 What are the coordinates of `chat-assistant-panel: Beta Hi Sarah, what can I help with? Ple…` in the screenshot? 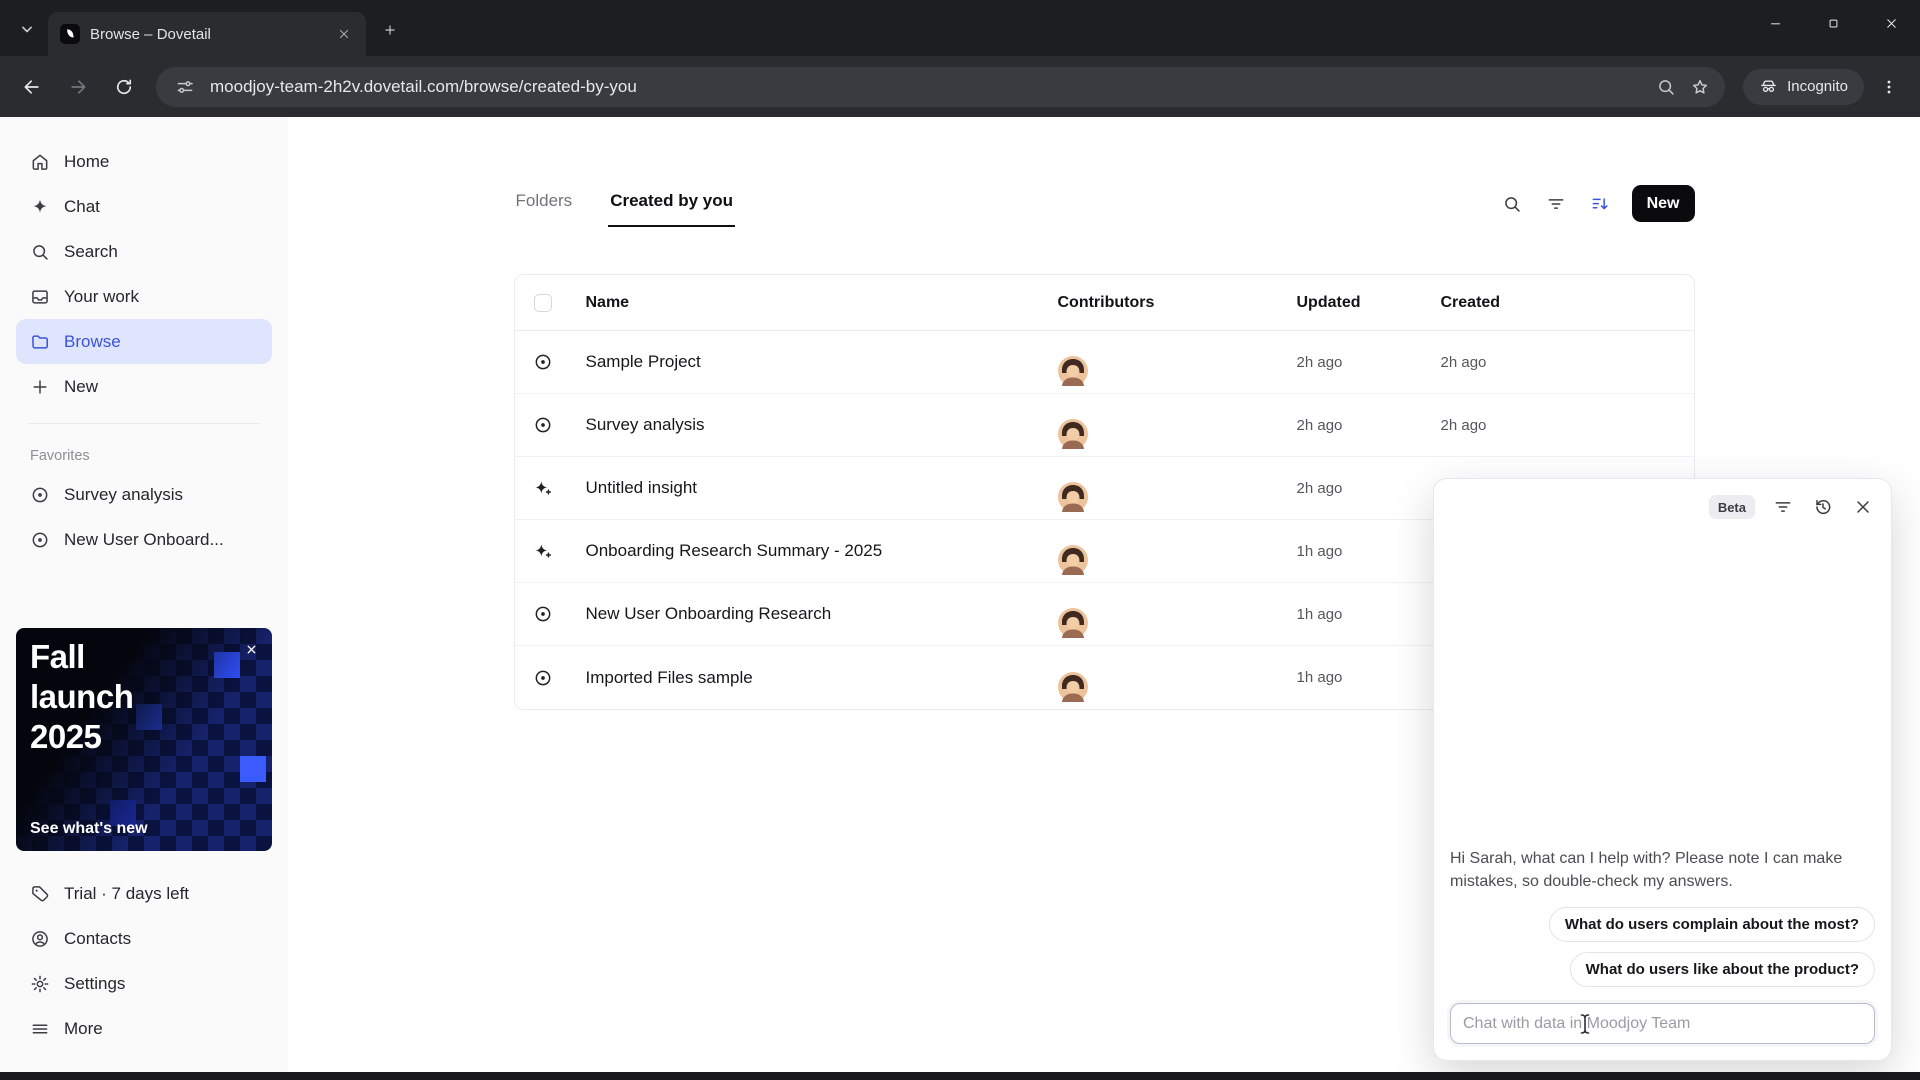 It's located at (1662, 769).